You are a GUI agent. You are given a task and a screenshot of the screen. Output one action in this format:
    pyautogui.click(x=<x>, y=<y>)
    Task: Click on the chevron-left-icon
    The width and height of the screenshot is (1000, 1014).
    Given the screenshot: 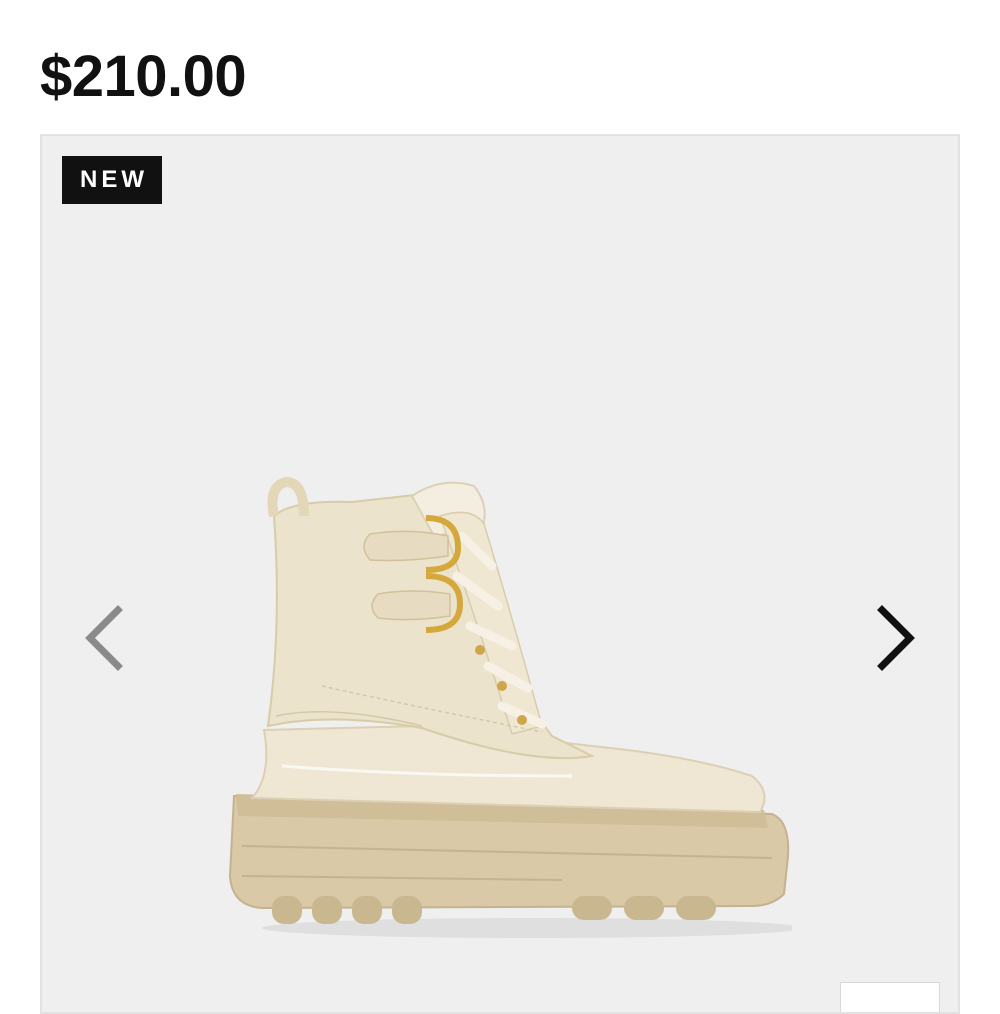 What is the action you would take?
    pyautogui.click(x=104, y=638)
    